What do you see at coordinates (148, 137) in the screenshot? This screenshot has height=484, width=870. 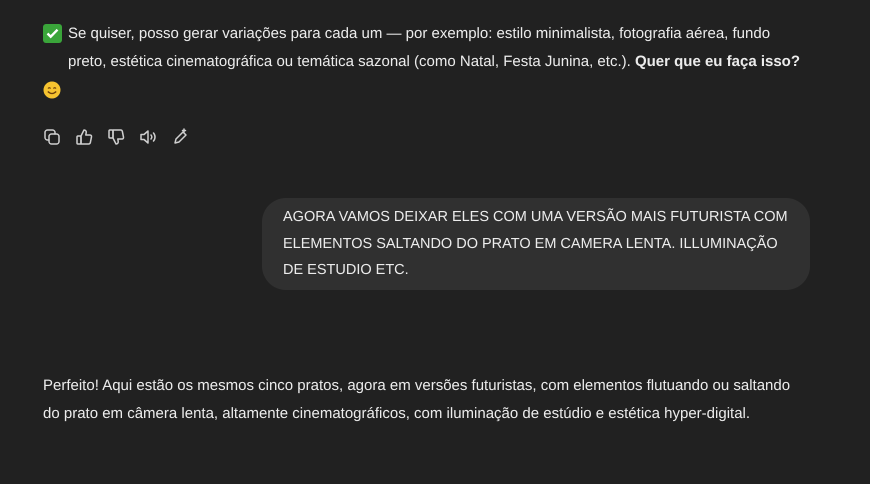 I see `speaker-button` at bounding box center [148, 137].